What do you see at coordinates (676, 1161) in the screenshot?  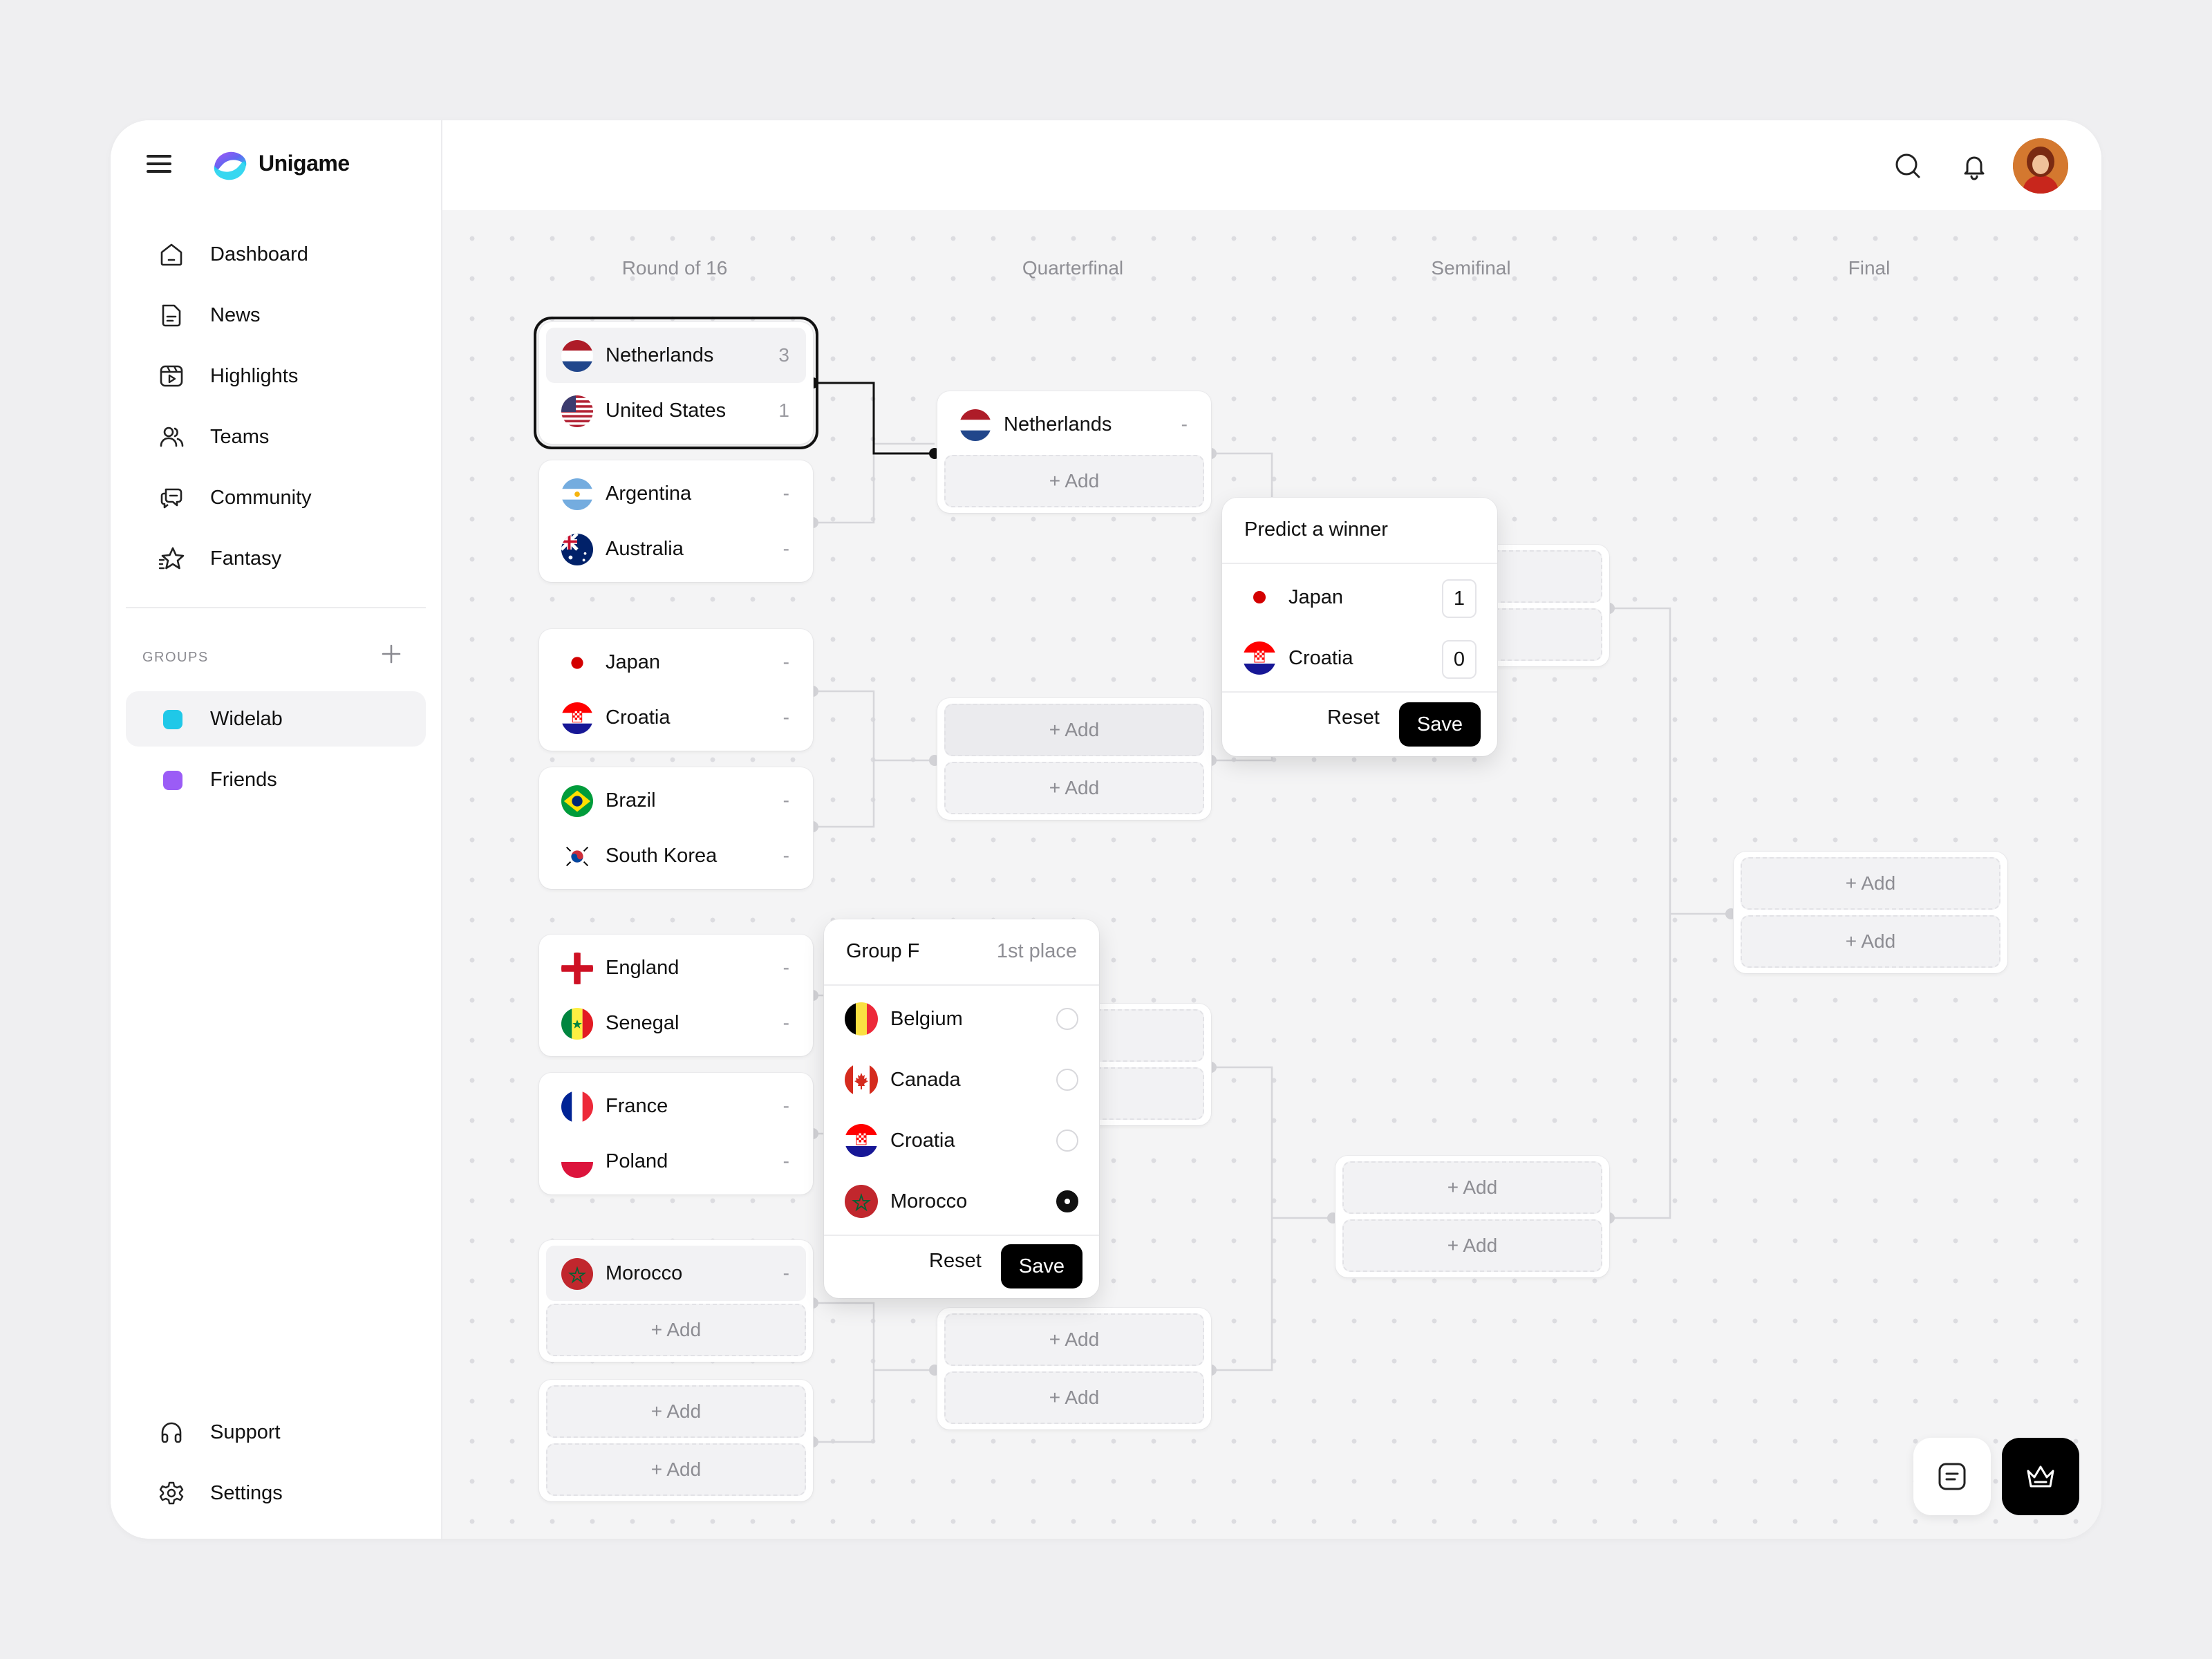 I see `team-slot: Poland -` at bounding box center [676, 1161].